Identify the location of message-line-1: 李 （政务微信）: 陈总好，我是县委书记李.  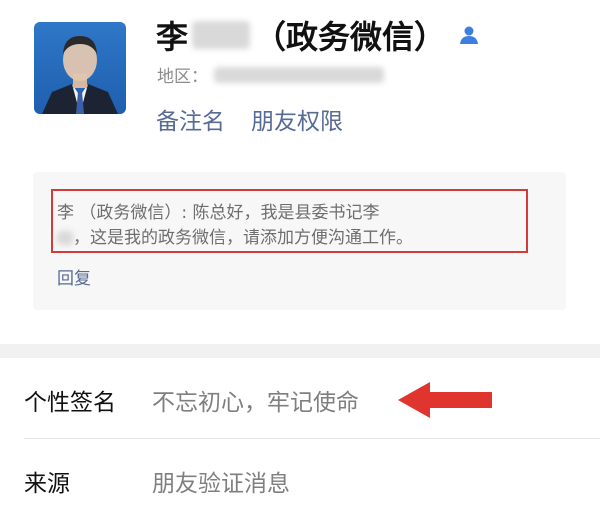
(218, 213).